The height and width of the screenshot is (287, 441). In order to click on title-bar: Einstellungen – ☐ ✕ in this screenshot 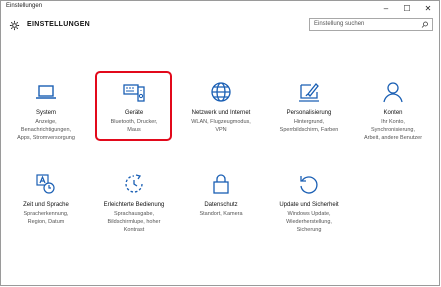, I will do `click(220, 8)`.